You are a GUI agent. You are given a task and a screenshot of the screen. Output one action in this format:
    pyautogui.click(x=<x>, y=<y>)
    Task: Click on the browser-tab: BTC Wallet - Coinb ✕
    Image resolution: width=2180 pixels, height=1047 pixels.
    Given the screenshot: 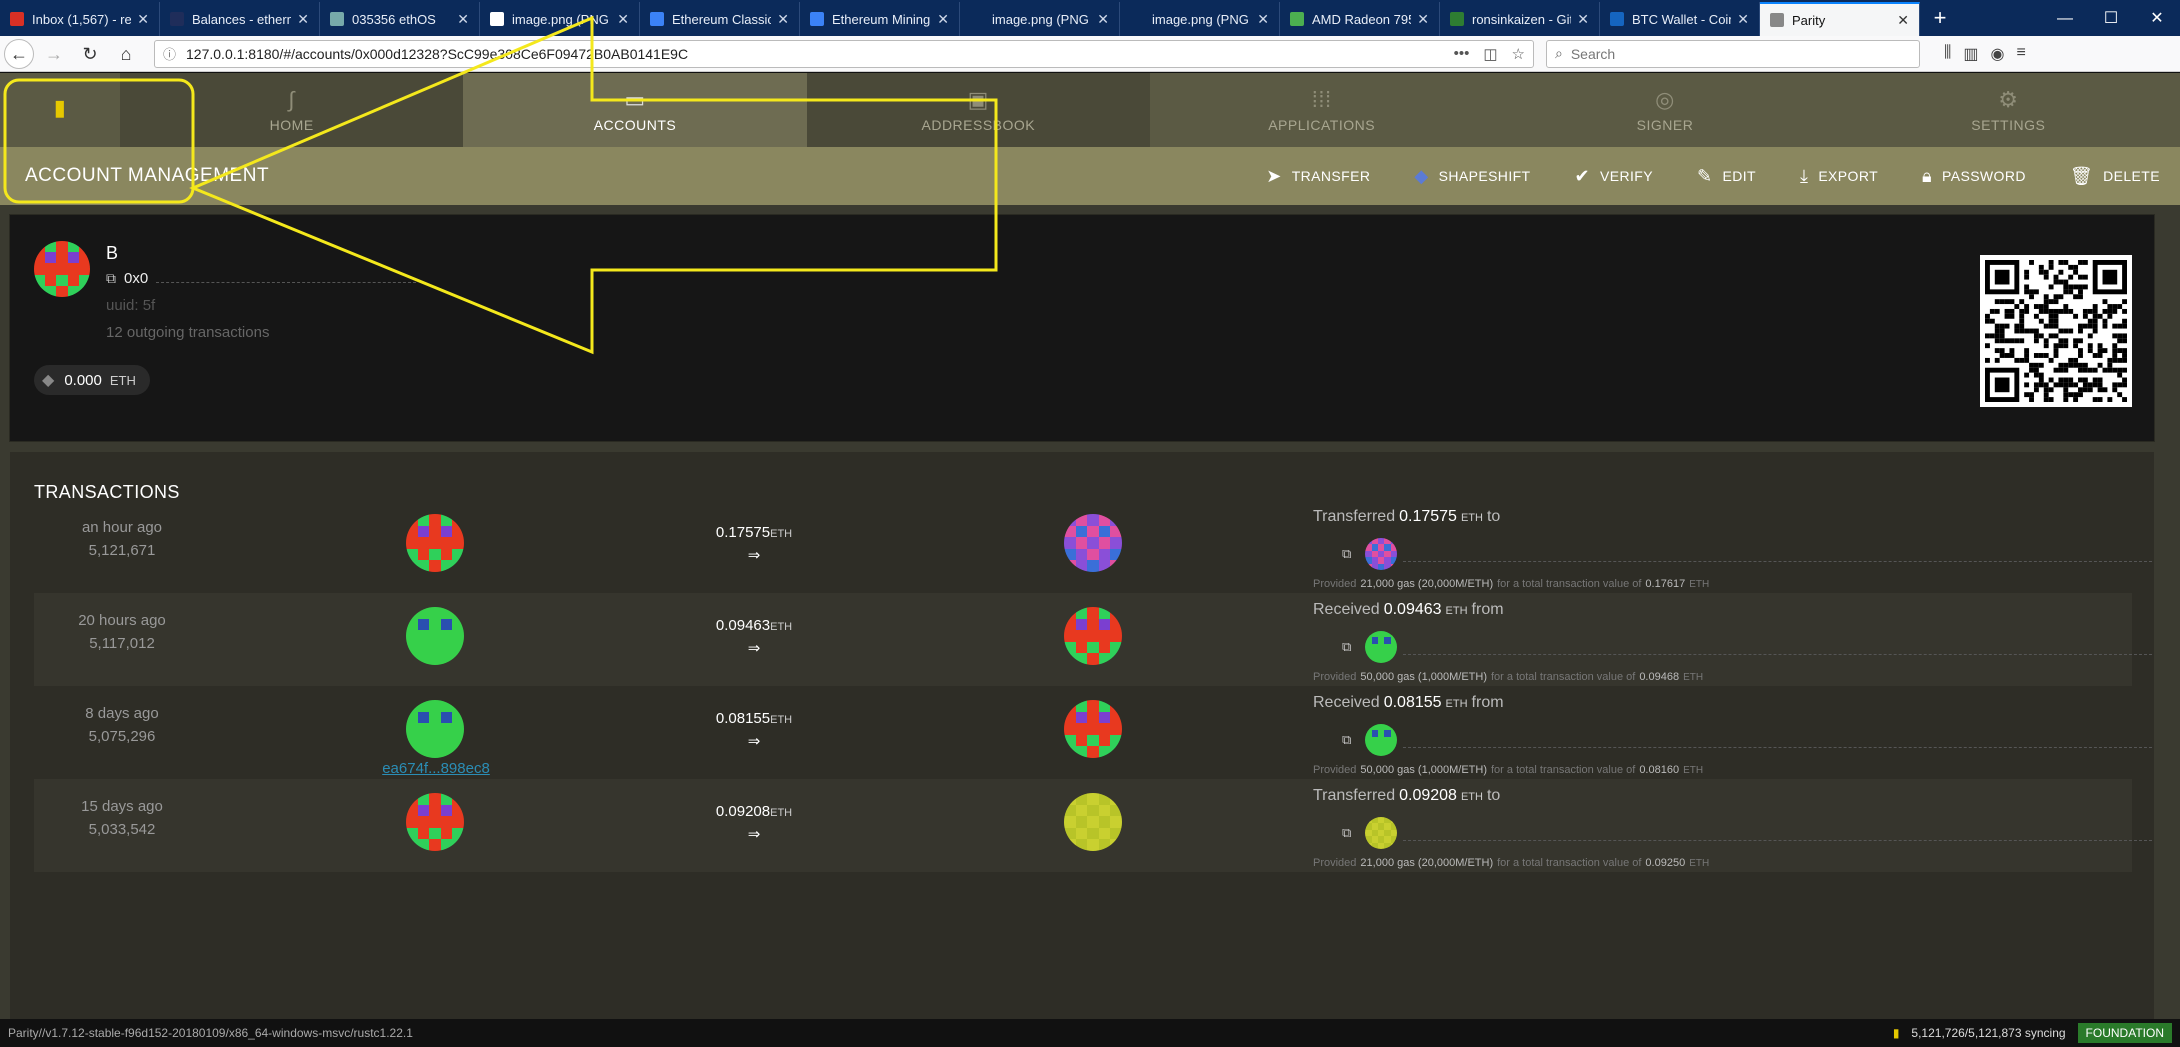 What is the action you would take?
    pyautogui.click(x=1680, y=19)
    